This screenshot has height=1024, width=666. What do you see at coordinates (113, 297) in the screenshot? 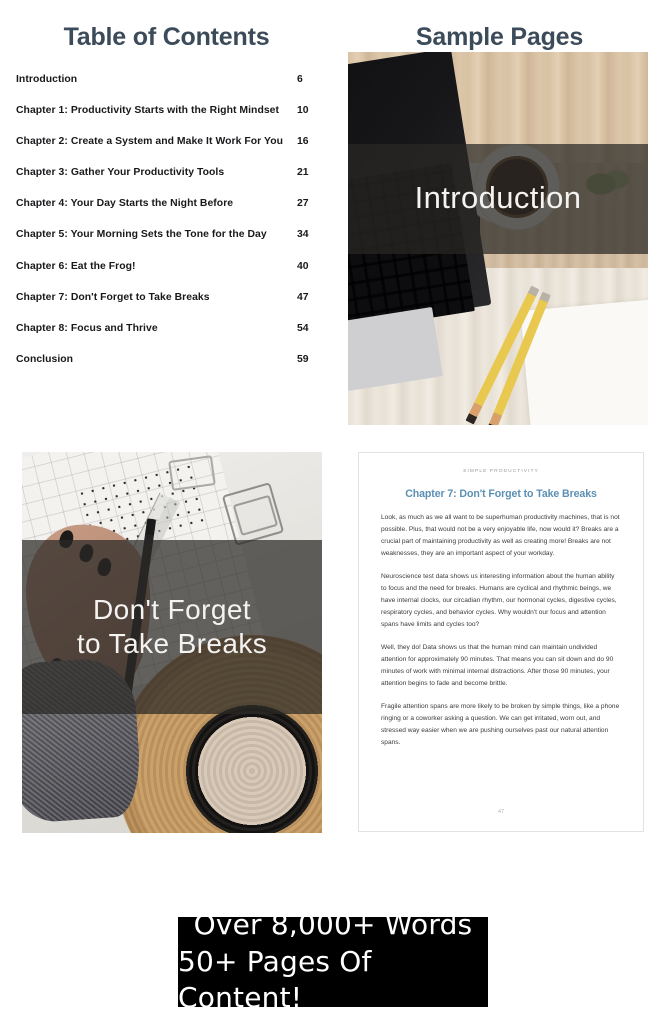
I see `toc-entry-title: Chapter 7: Don't Forget to Take Breaks` at bounding box center [113, 297].